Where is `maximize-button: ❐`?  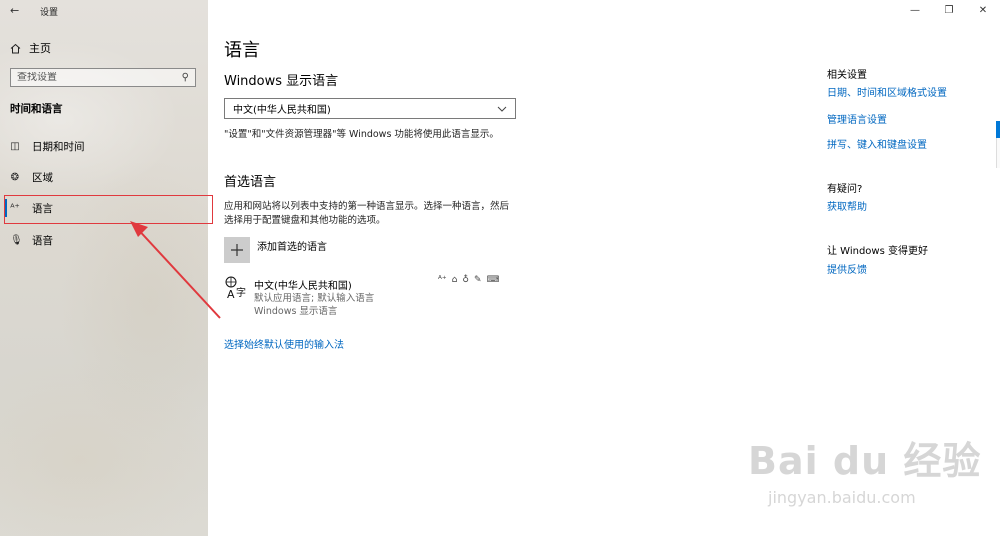
maximize-button: ❐ is located at coordinates (949, 10).